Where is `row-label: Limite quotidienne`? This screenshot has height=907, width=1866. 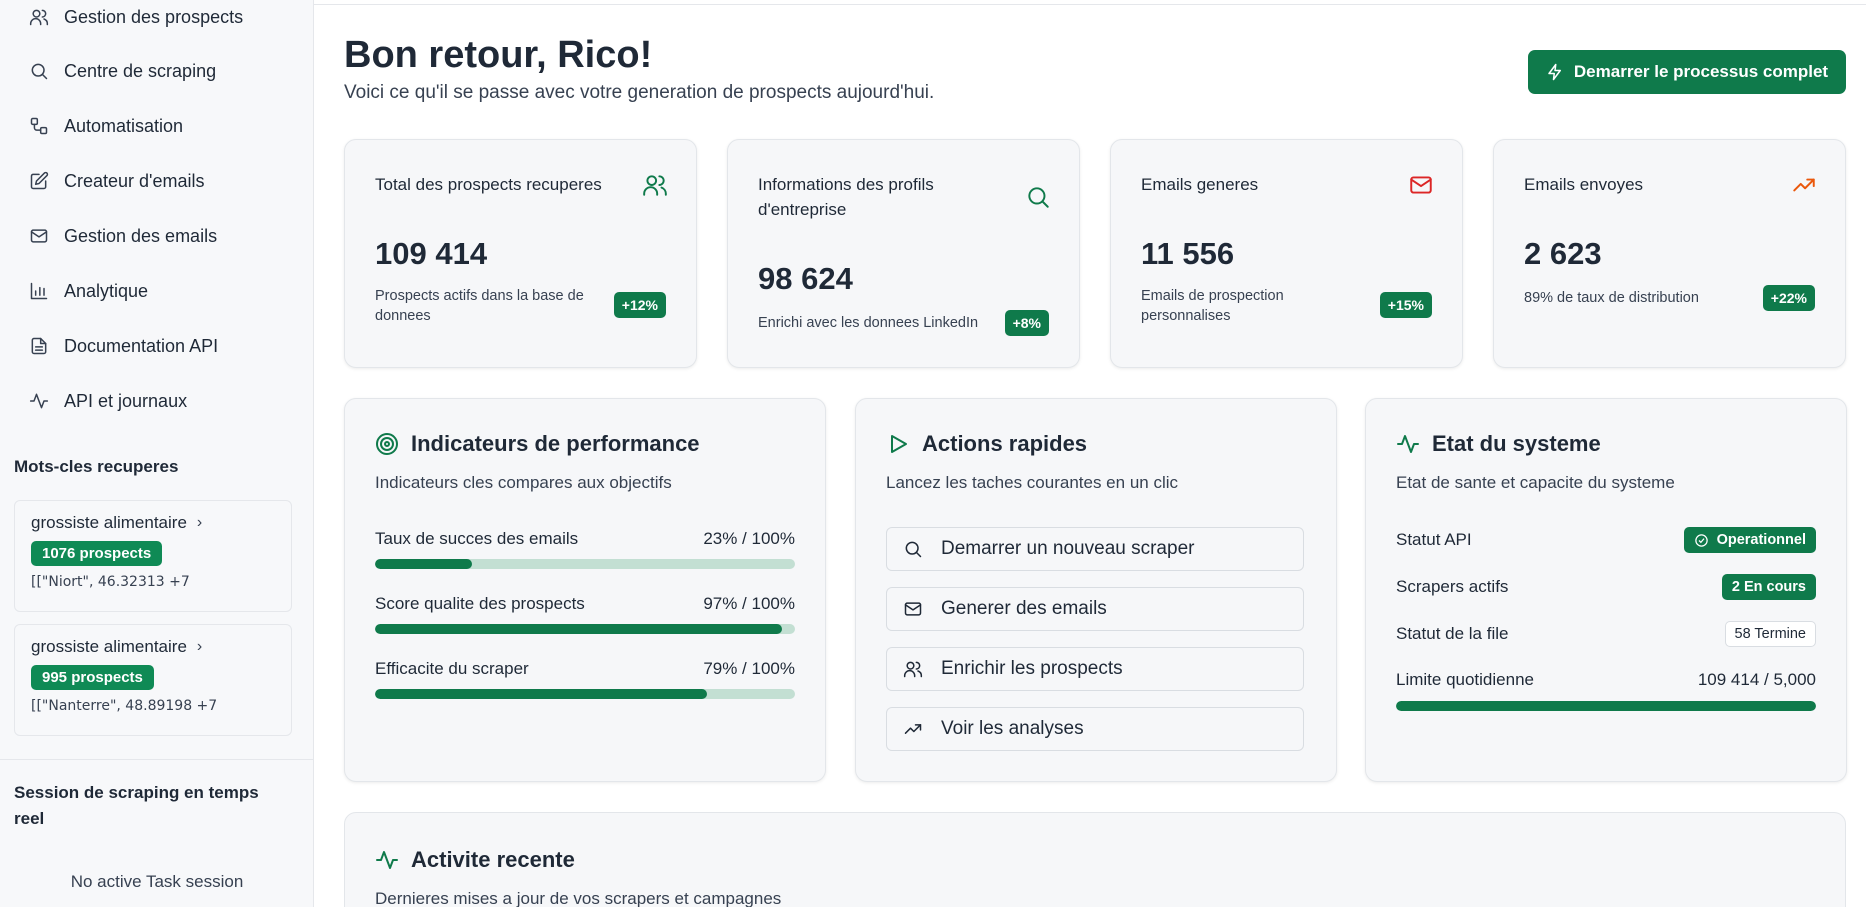 row-label: Limite quotidienne is located at coordinates (1465, 679).